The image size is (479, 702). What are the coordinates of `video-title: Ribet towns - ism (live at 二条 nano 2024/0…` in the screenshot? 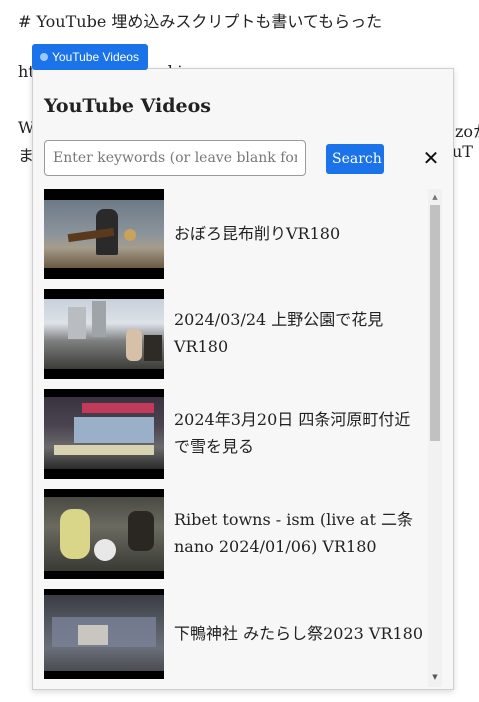 It's located at (300, 533).